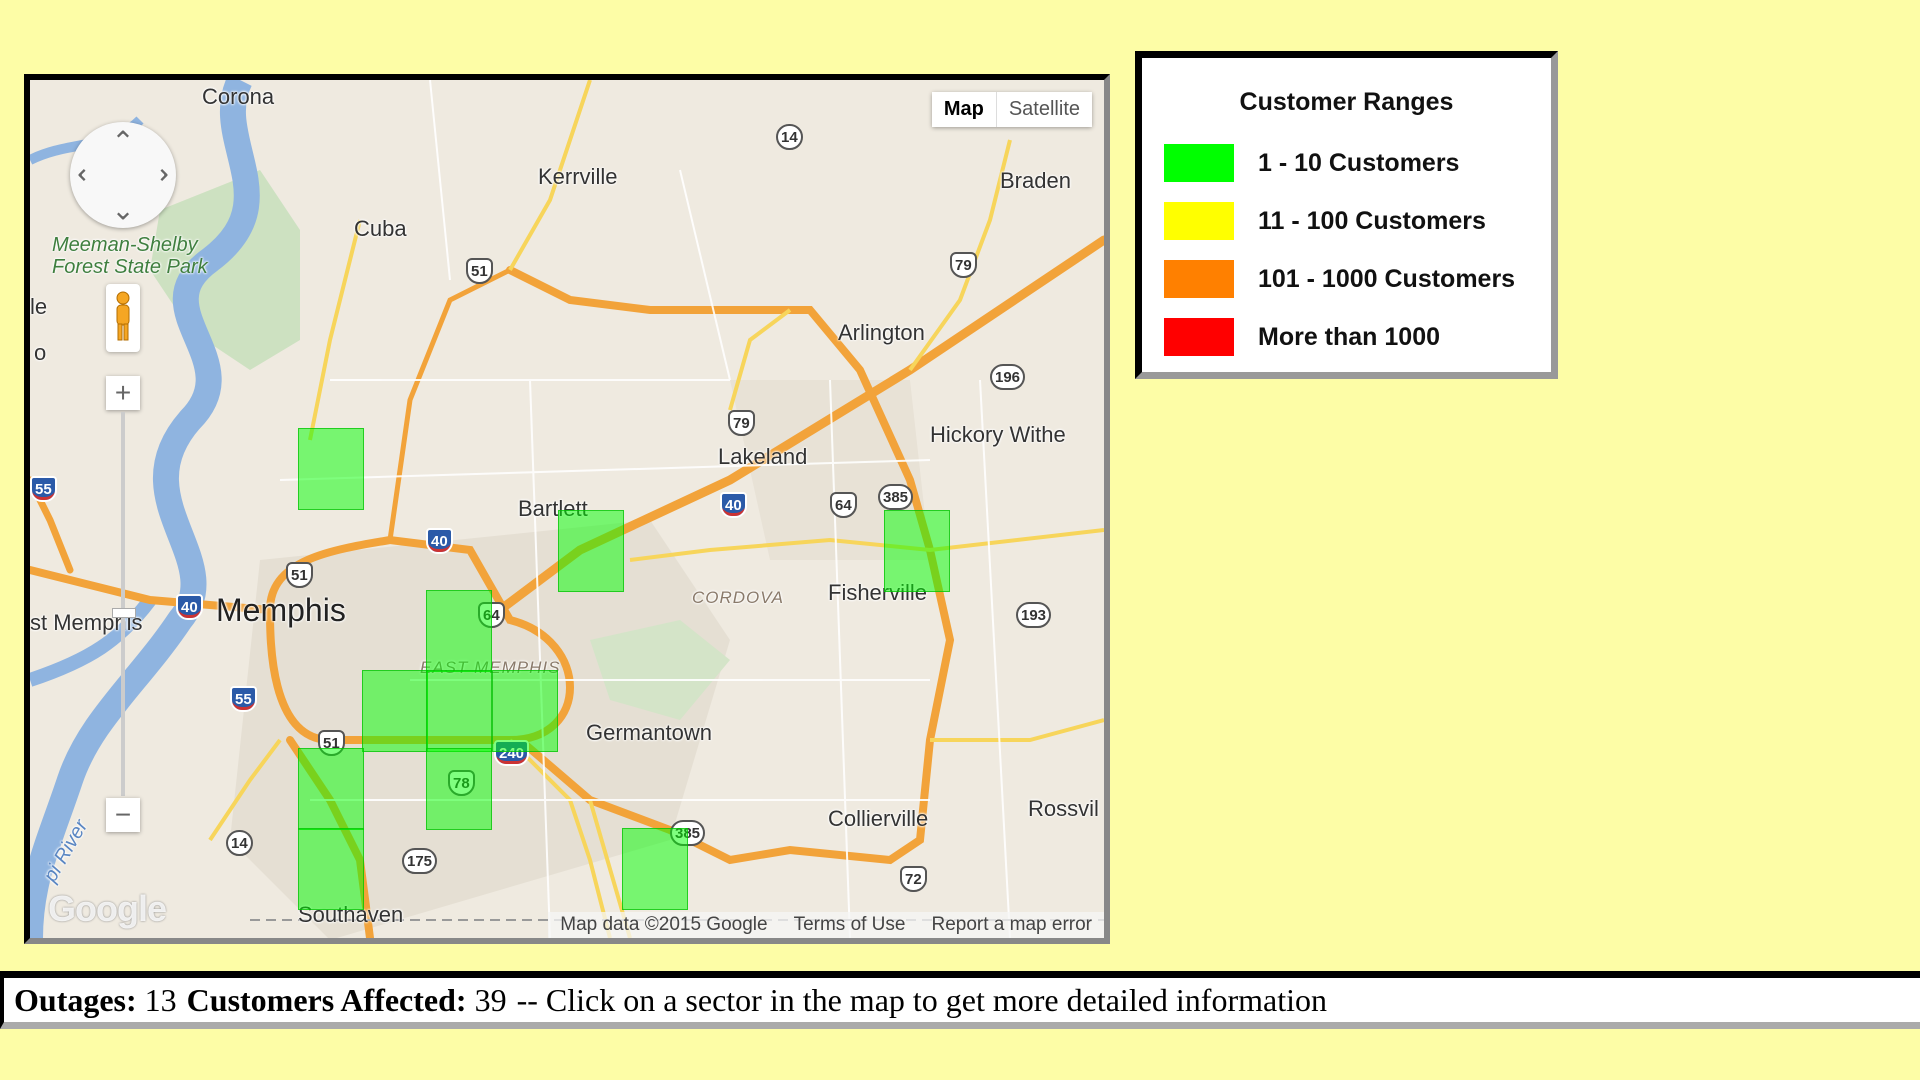  I want to click on legend-swatch-green, so click(1199, 163).